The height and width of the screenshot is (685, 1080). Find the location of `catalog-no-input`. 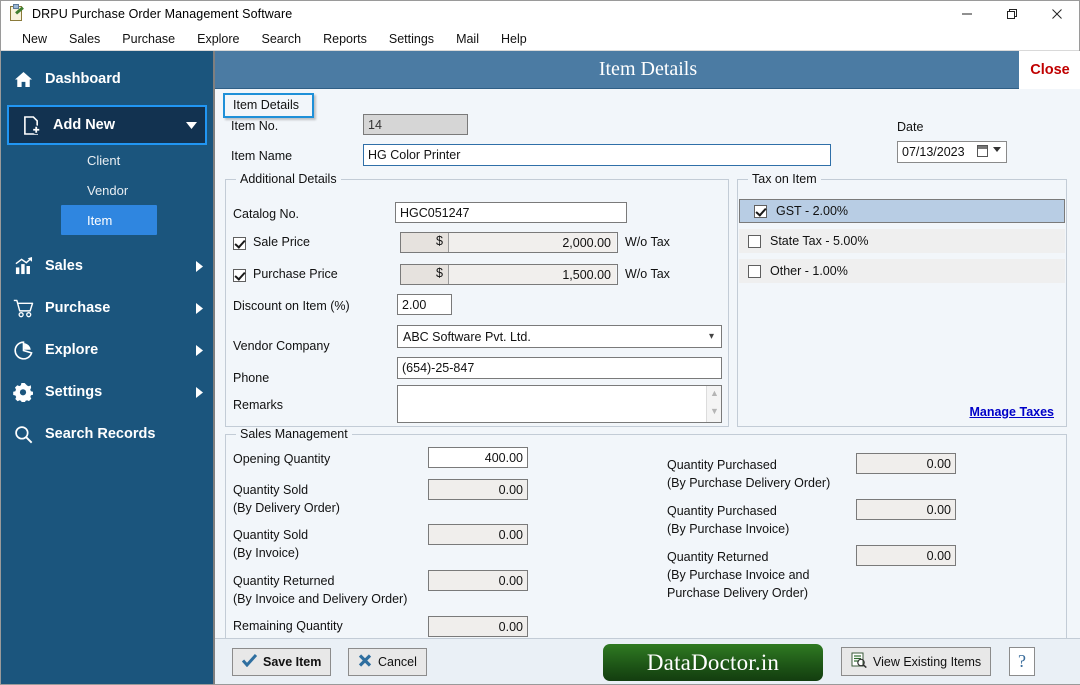

catalog-no-input is located at coordinates (511, 212).